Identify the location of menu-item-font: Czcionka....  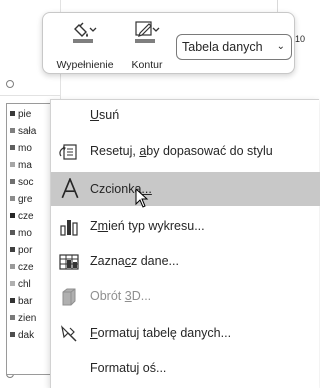
(185, 189).